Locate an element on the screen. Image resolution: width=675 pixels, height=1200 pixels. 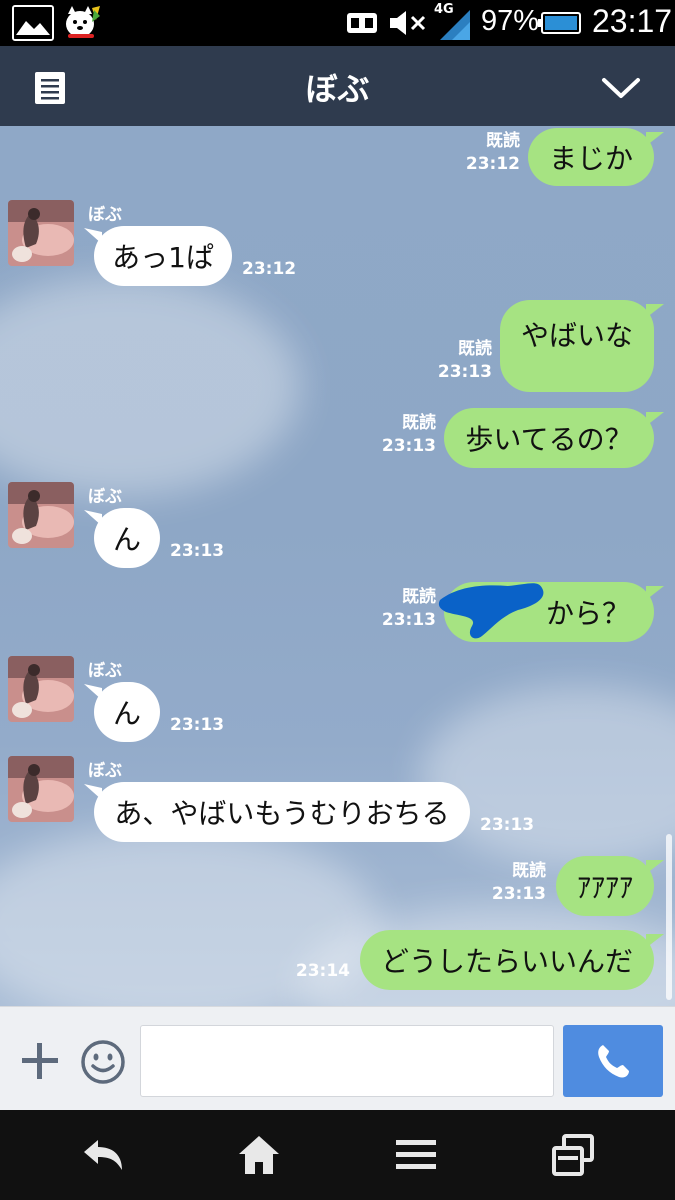
menu-lines-icon is located at coordinates (416, 1155).